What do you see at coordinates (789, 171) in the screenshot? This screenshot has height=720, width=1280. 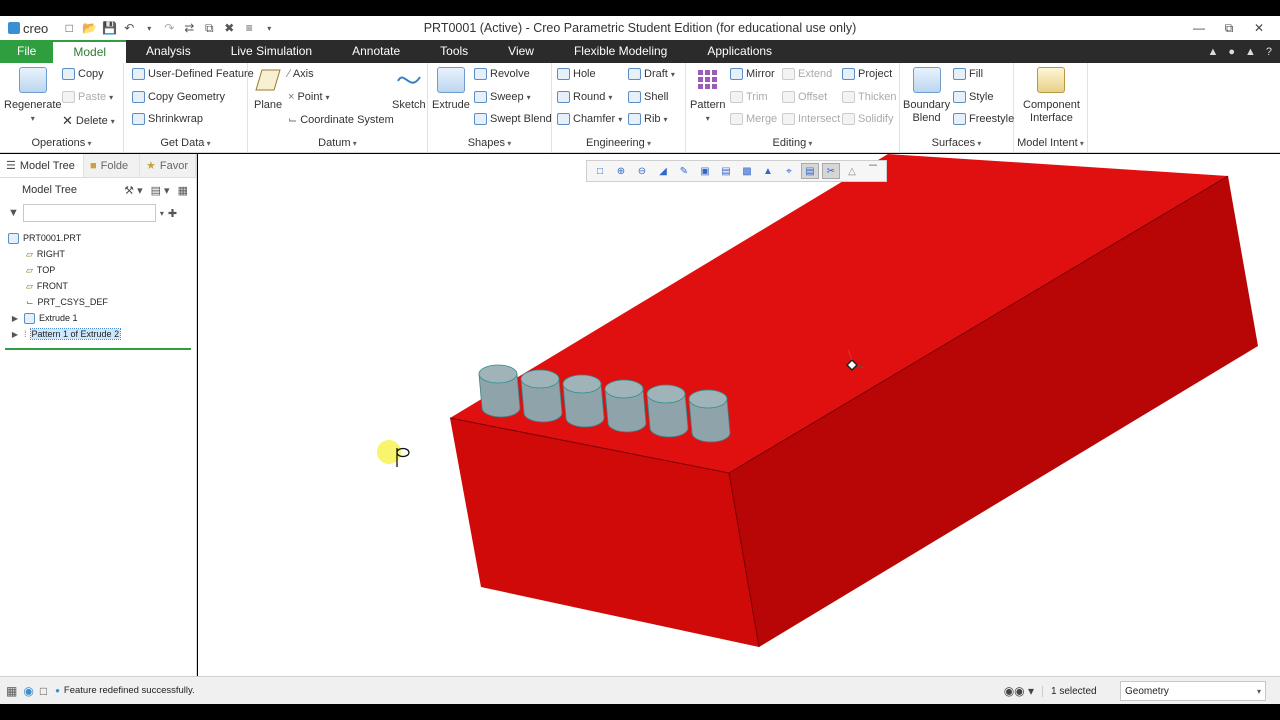 I see `datum-display-icon: ⌖` at bounding box center [789, 171].